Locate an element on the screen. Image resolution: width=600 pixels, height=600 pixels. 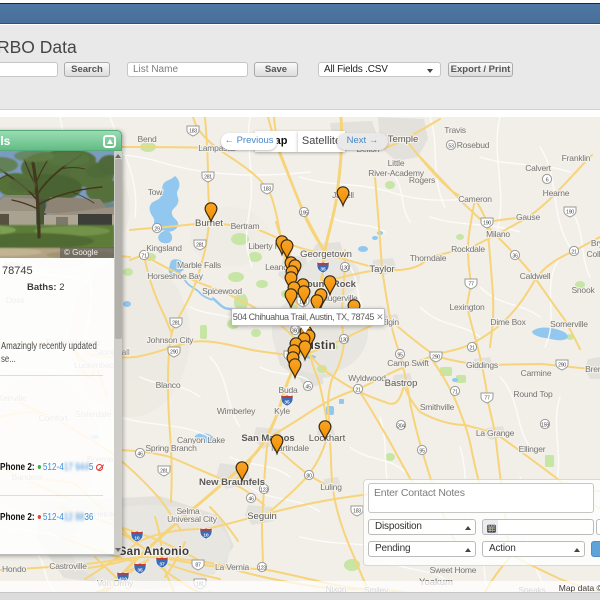
svg-text: Ellinger is located at coordinates (532, 449).